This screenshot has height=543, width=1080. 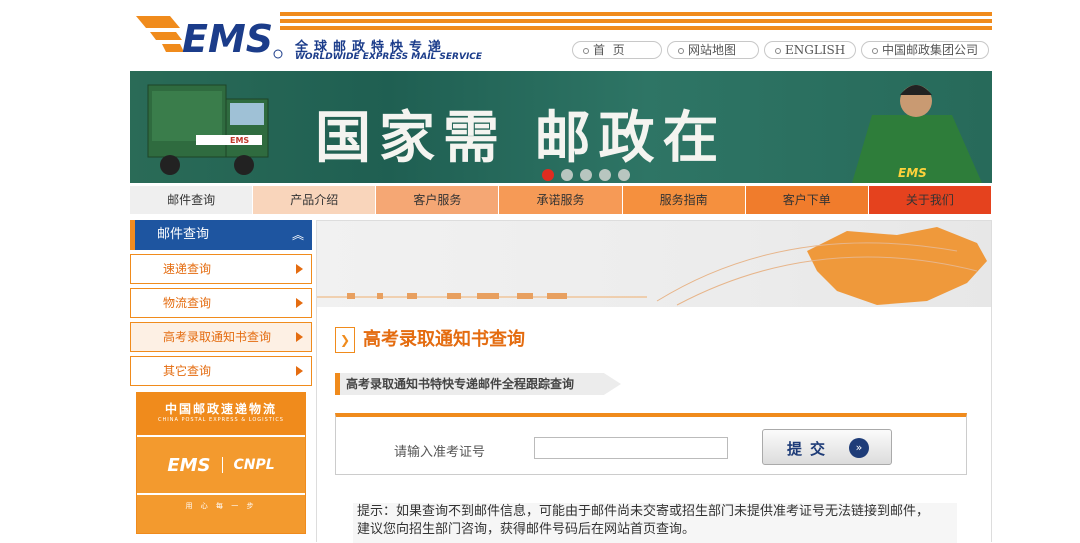 What do you see at coordinates (440, 452) in the screenshot?
I see `admission-number-label: 请输入准考证号` at bounding box center [440, 452].